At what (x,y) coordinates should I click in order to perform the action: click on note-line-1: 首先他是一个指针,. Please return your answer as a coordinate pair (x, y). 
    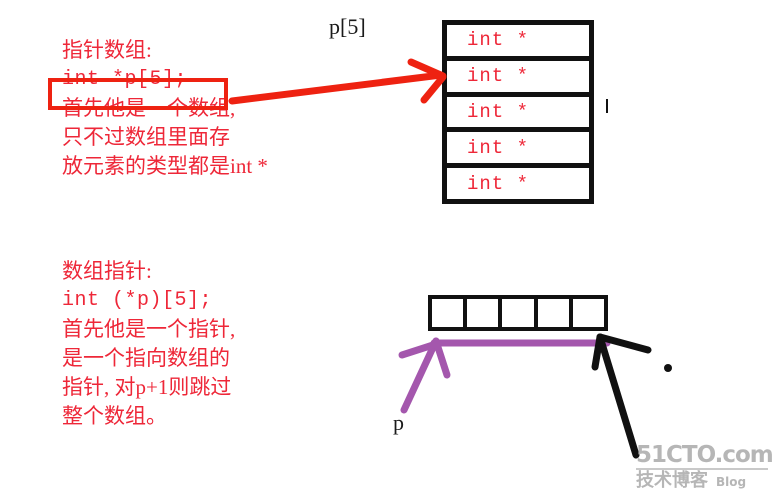
    Looking at the image, I should click on (149, 329).